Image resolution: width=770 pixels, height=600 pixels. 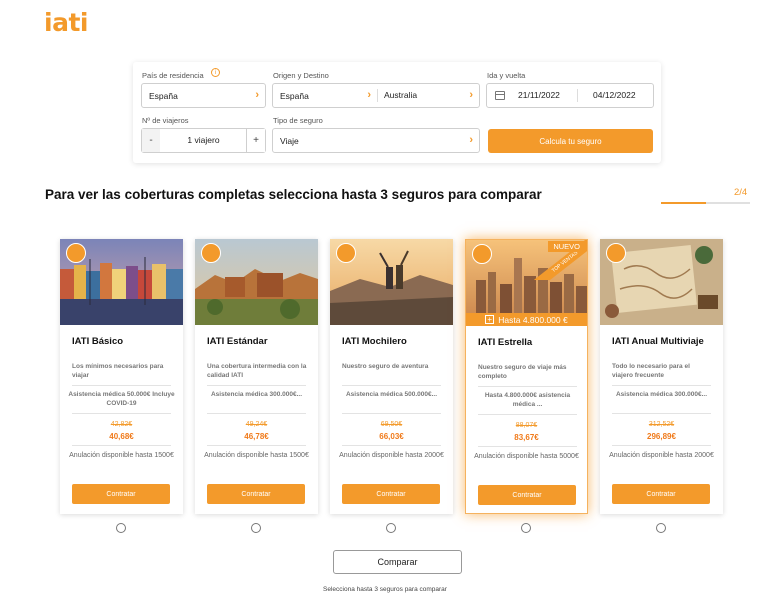 I want to click on card-description: Los mínimos necesarios para viajar, so click(x=118, y=371).